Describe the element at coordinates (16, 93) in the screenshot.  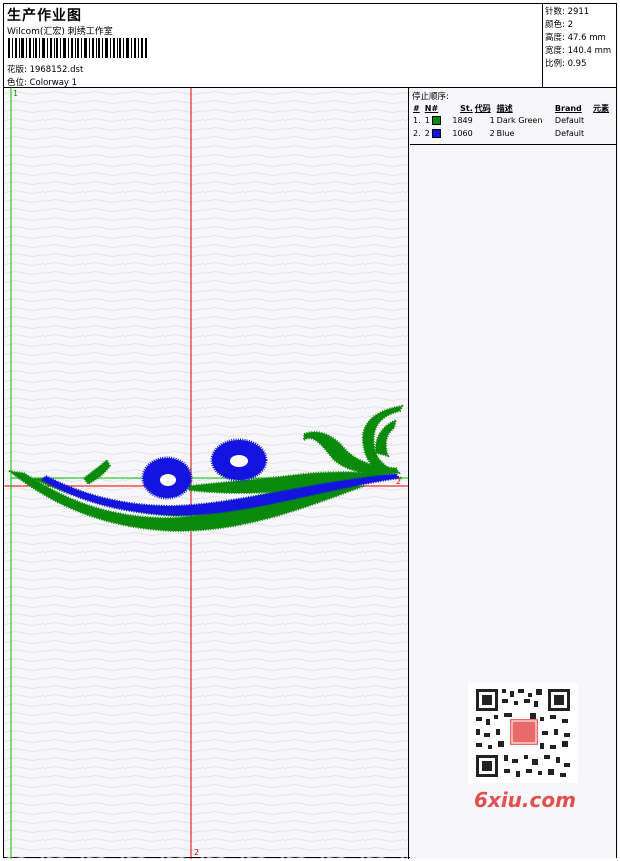
I see `guide-label-top: 1` at that location.